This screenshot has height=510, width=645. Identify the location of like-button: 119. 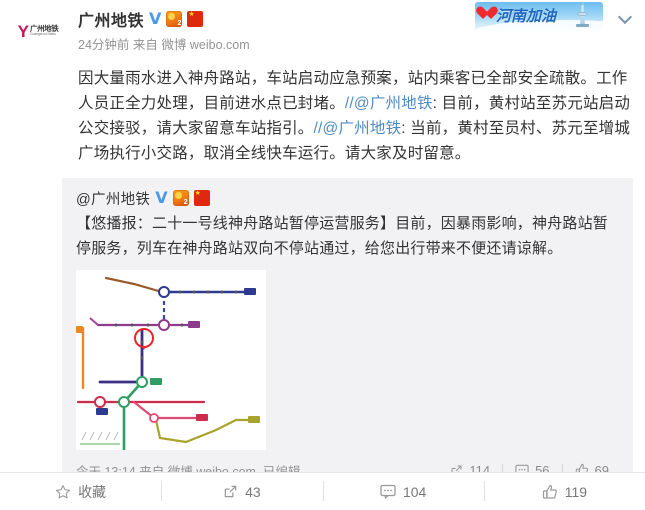
(564, 491).